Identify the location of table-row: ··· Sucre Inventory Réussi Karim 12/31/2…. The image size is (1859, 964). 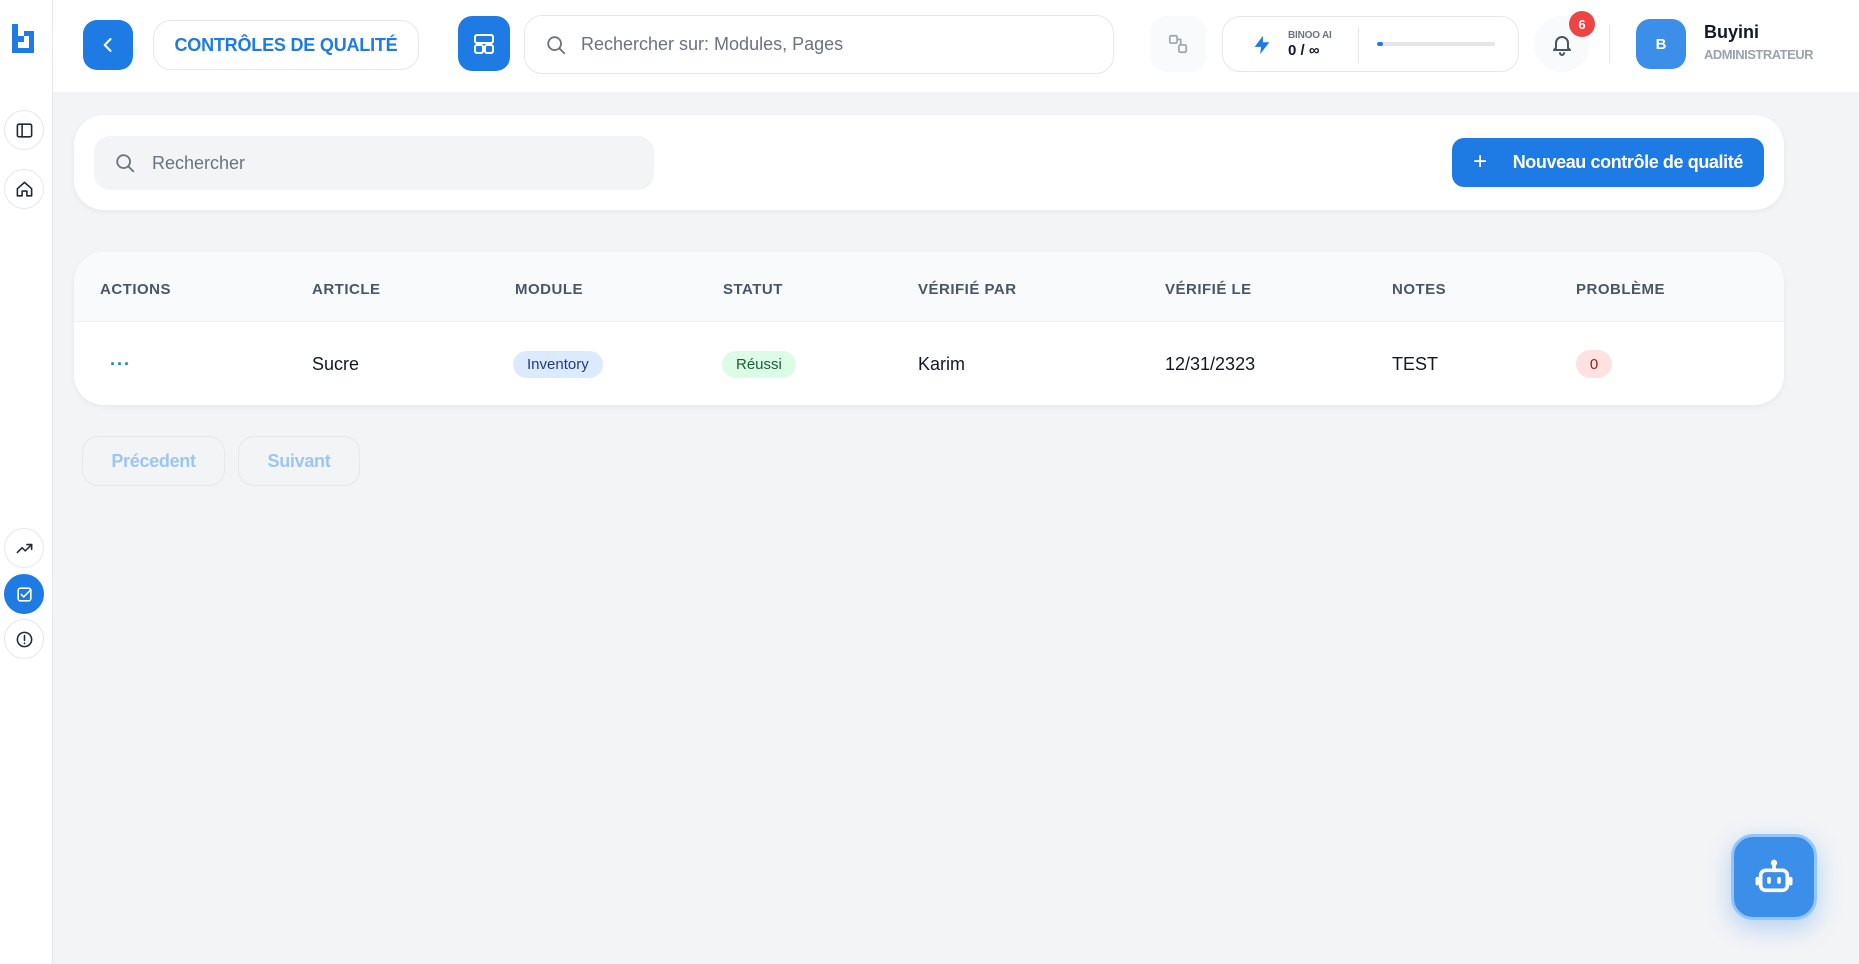
(929, 364).